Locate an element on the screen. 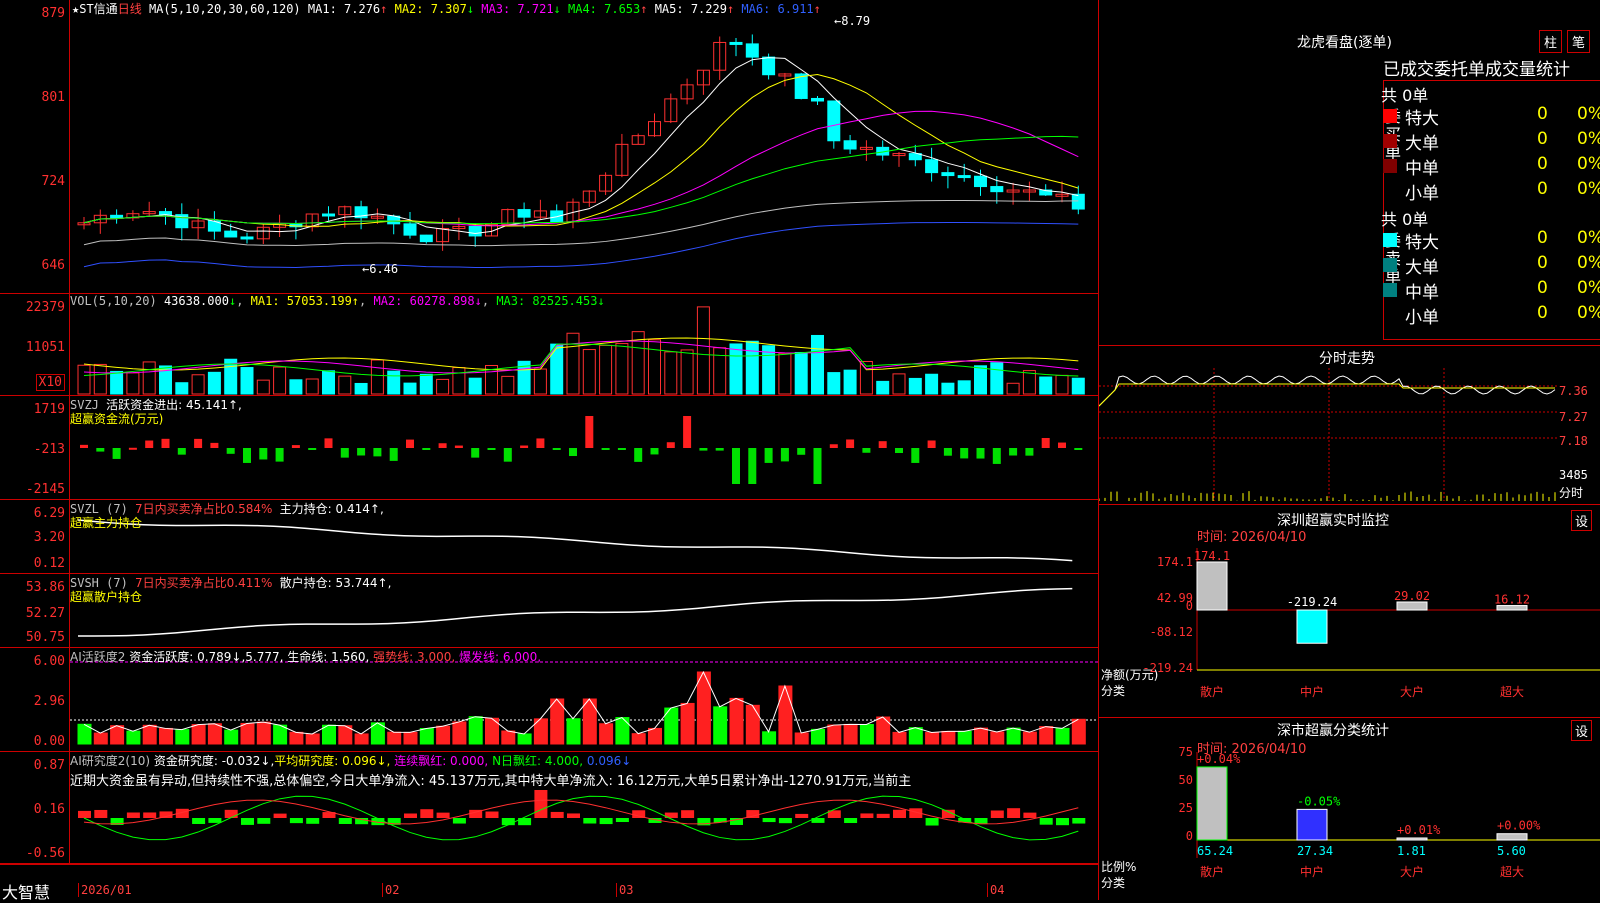 The height and width of the screenshot is (903, 1600). intraday-panel: 分时走势 7.36 7.27 7.18 3485 分时 is located at coordinates (1349, 425).